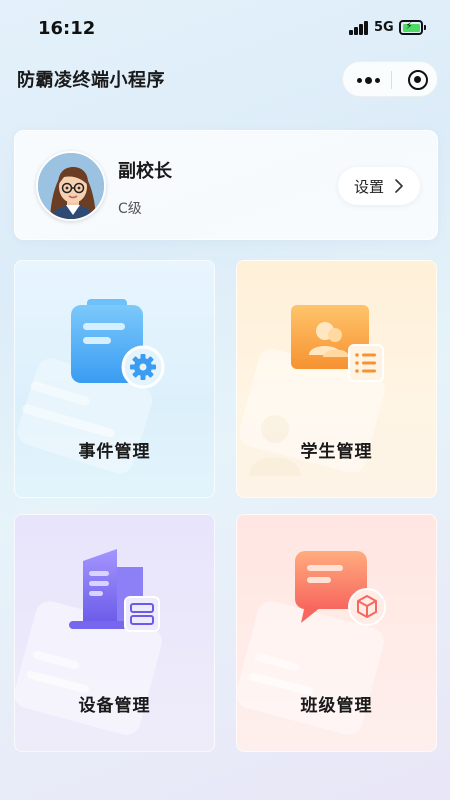  I want to click on clipboard-gear-icon, so click(118, 344).